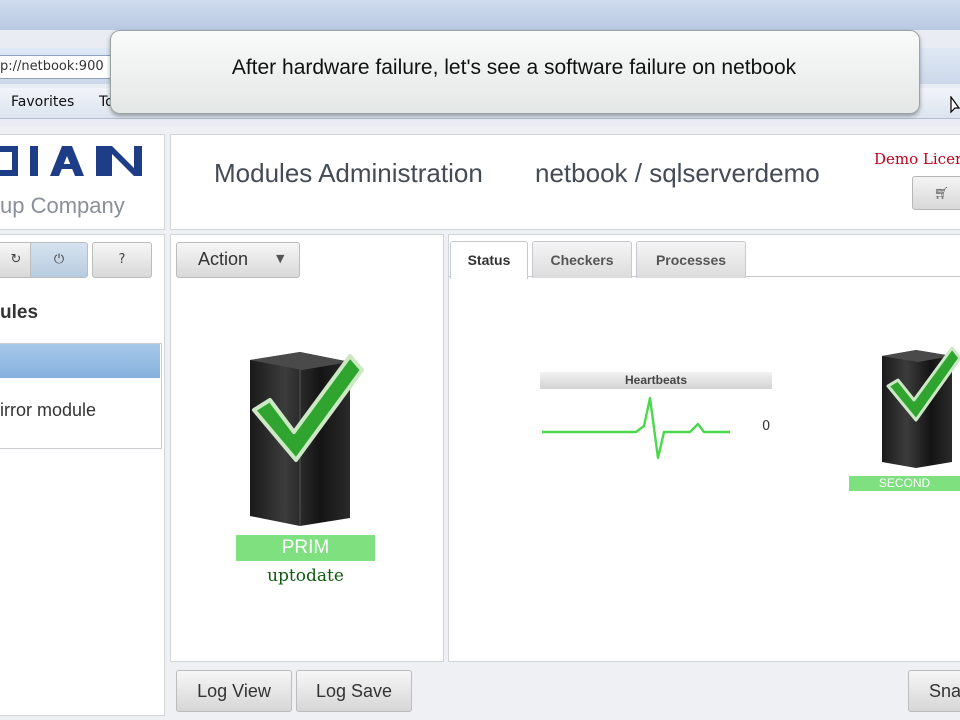 Image resolution: width=960 pixels, height=720 pixels. Describe the element at coordinates (234, 691) in the screenshot. I see `log-view-button: Log View` at that location.